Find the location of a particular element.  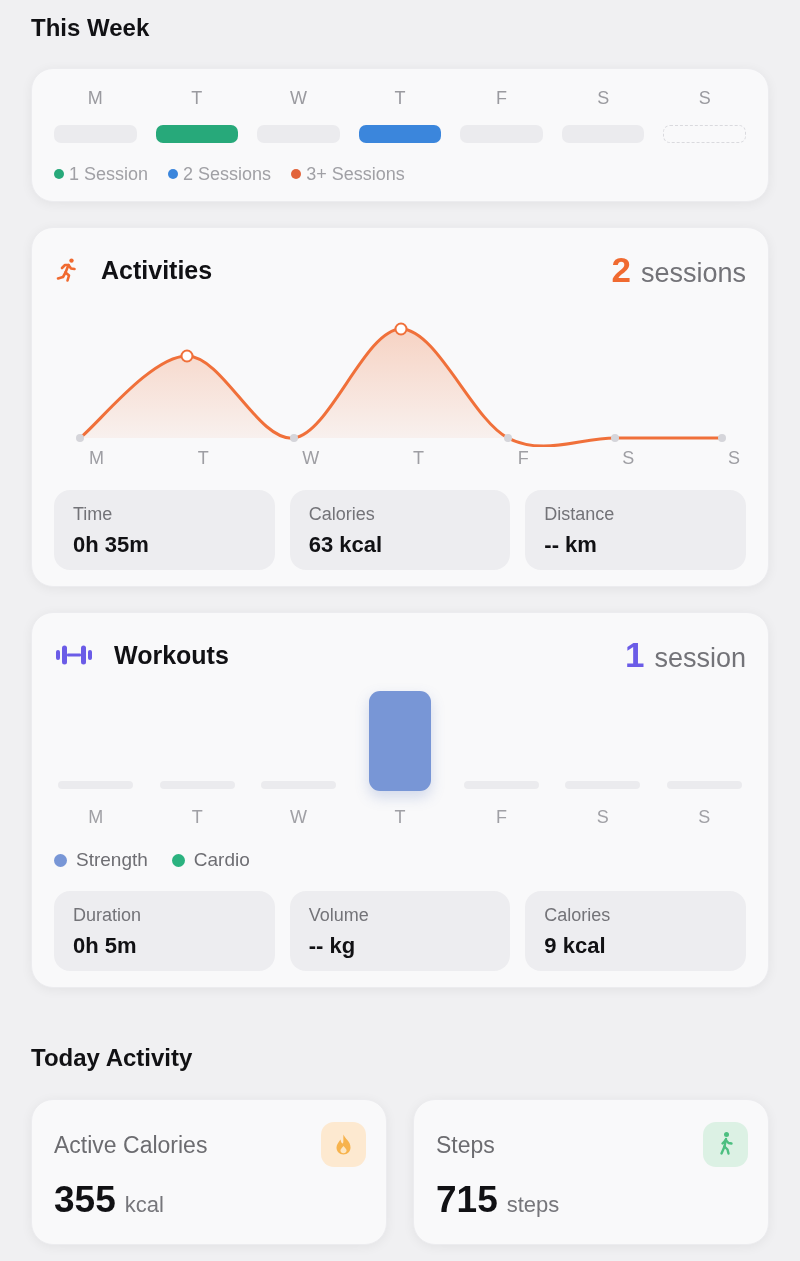

session-unit: sessions is located at coordinates (693, 273).